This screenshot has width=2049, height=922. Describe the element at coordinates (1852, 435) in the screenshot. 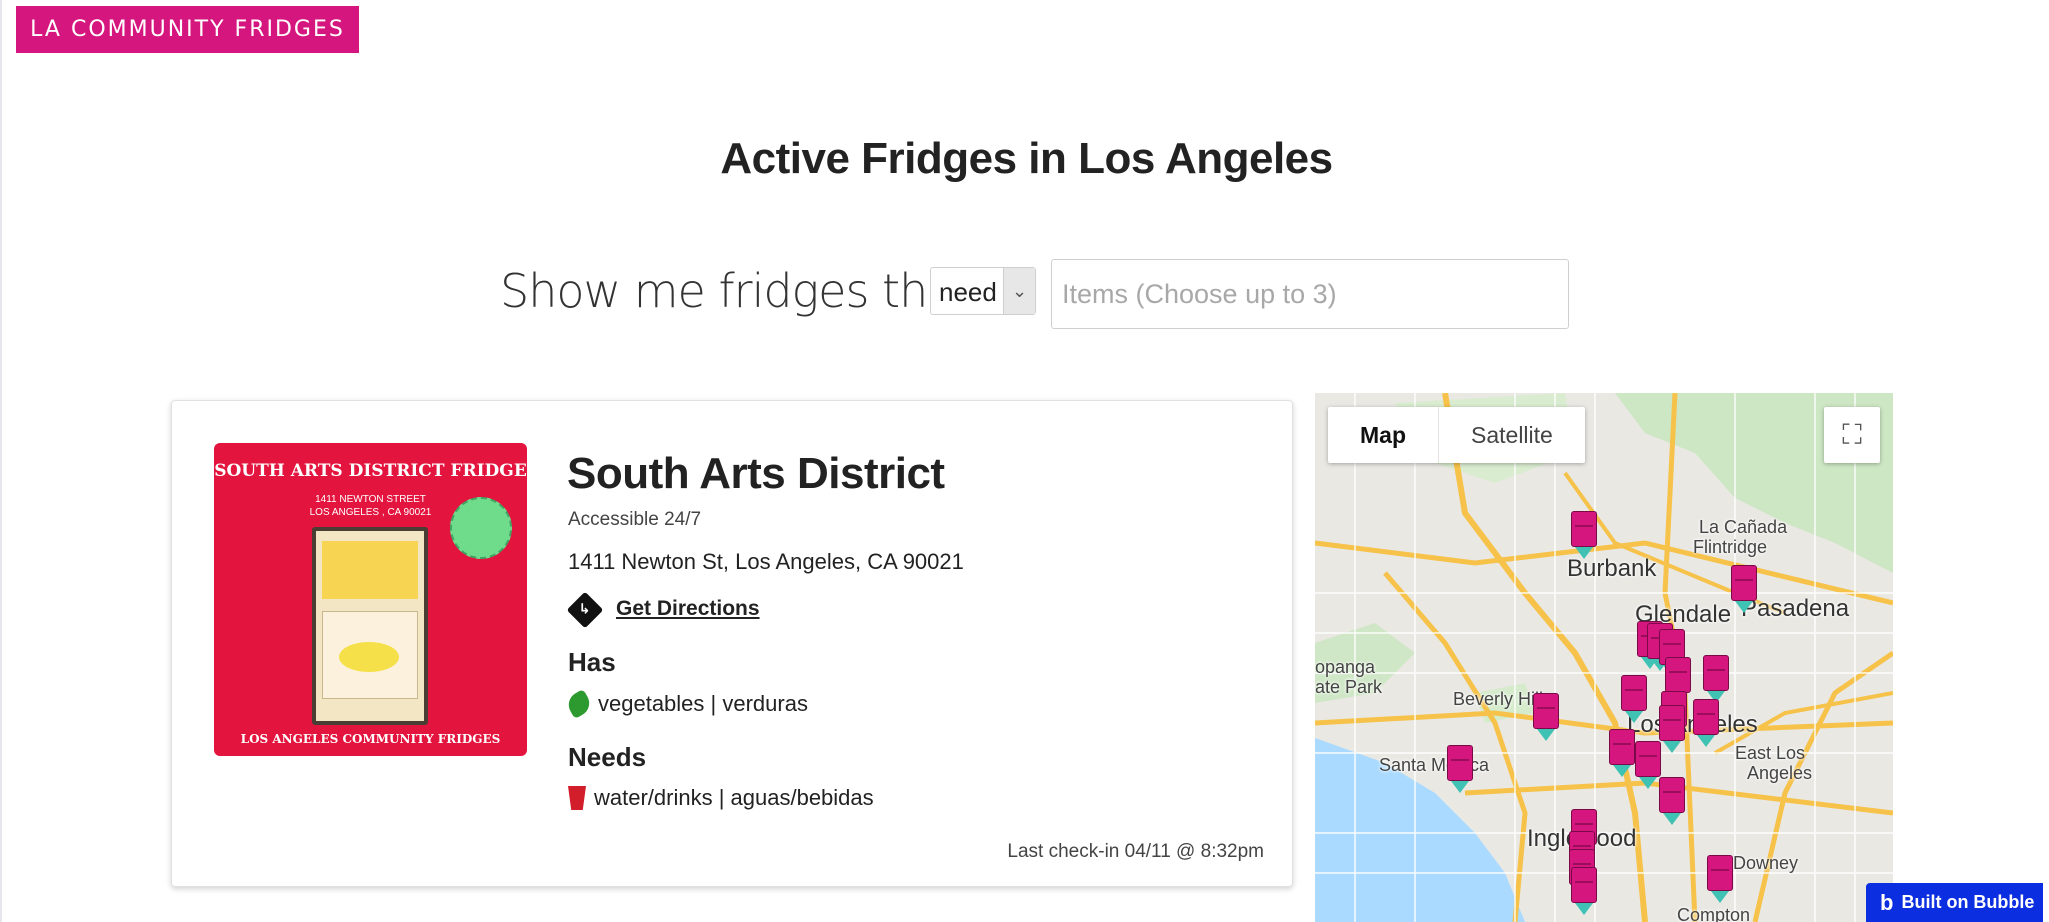

I see `fullscreen-icon: ⛶` at that location.